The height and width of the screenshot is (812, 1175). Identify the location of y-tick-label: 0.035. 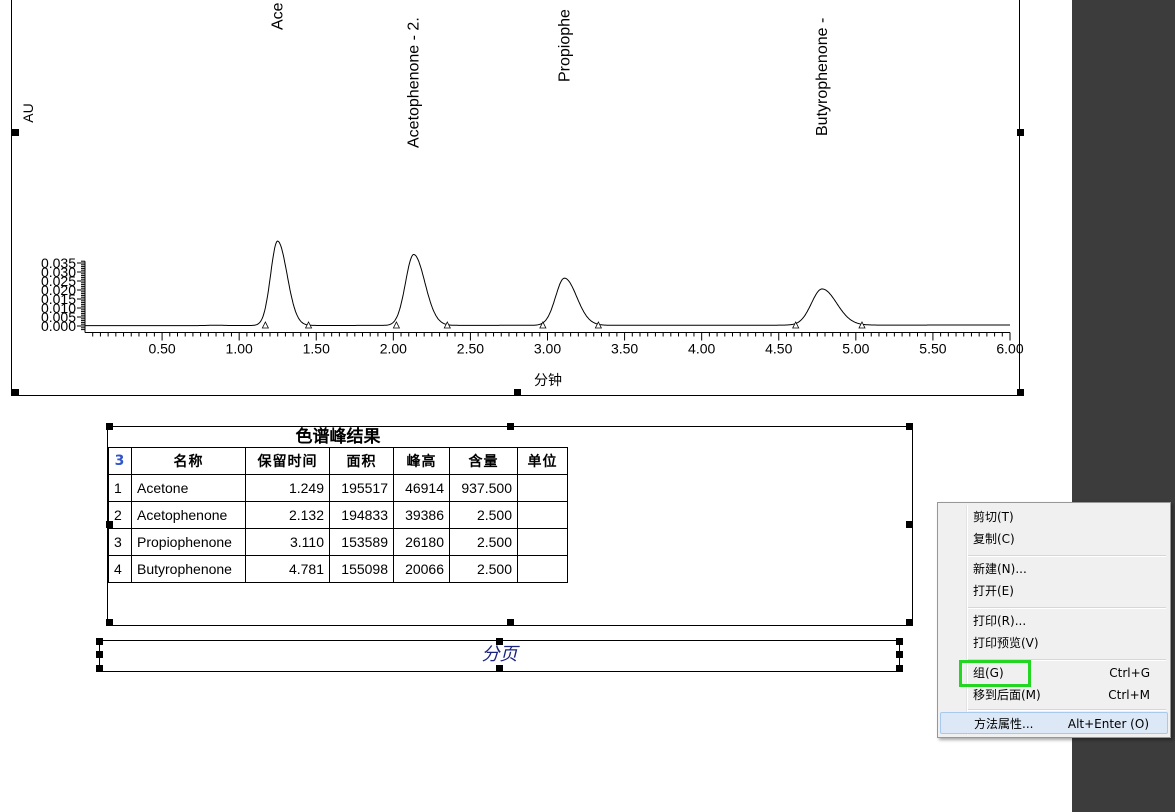
(58, 263).